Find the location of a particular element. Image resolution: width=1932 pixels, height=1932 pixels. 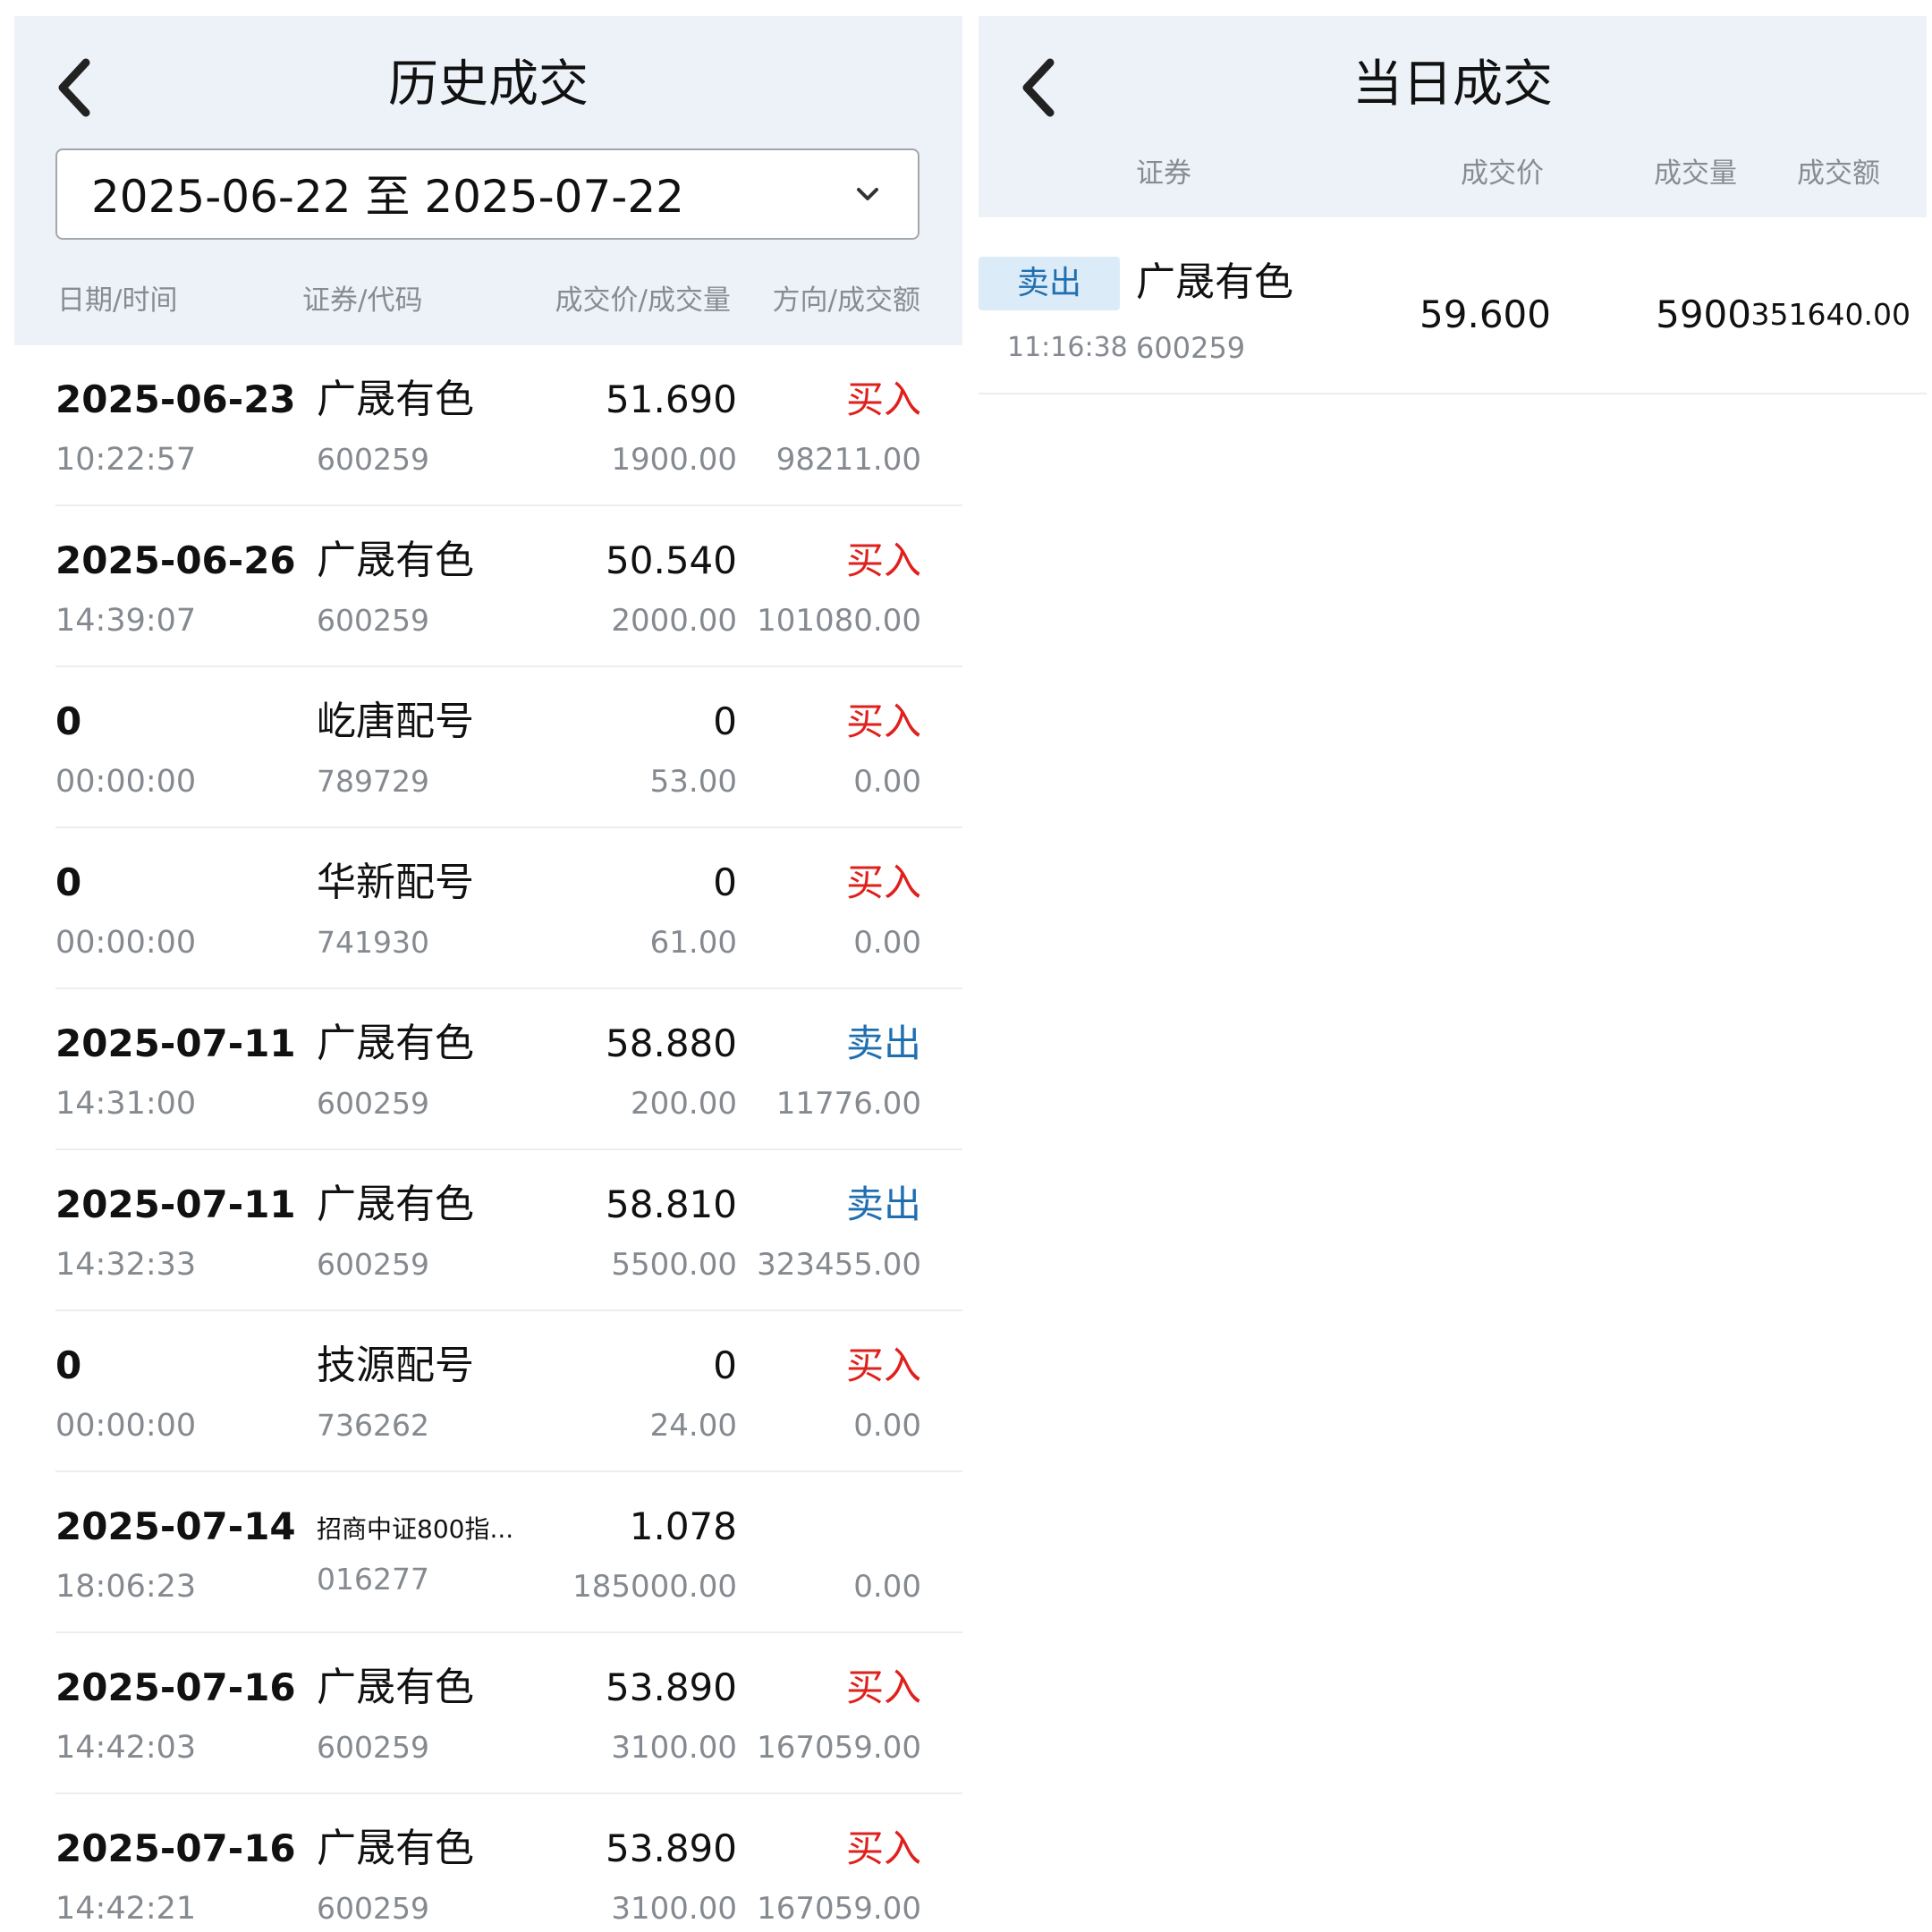

trade-time: 14:31:00 is located at coordinates (126, 1104).